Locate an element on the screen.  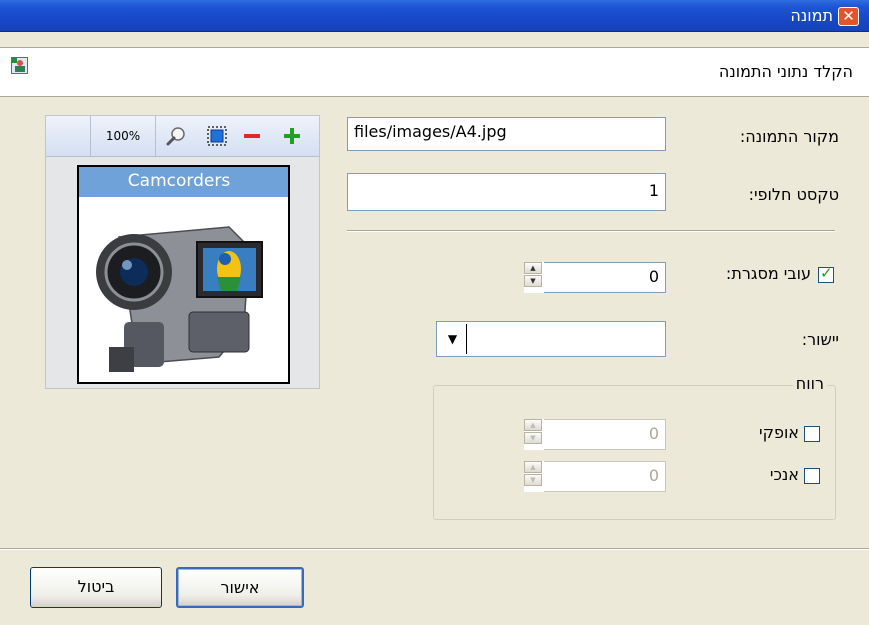
horizontal-label: אופקי is located at coordinates (779, 432).